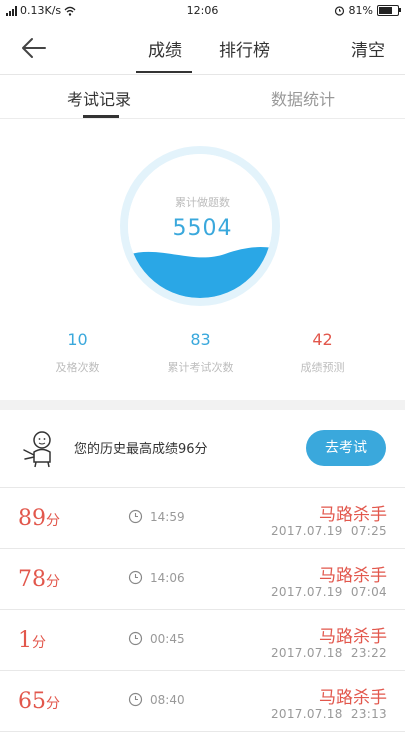 The height and width of the screenshot is (732, 405). I want to click on record-date: 2017.07.19 07:25, so click(328, 531).